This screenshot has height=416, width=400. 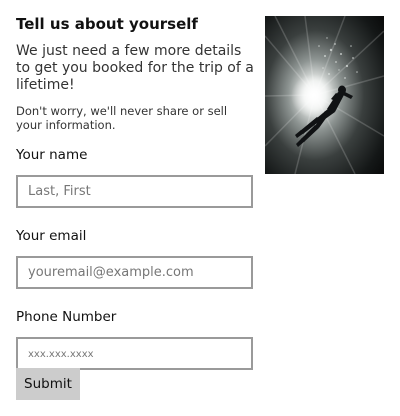 I want to click on name-input, so click(x=134, y=191).